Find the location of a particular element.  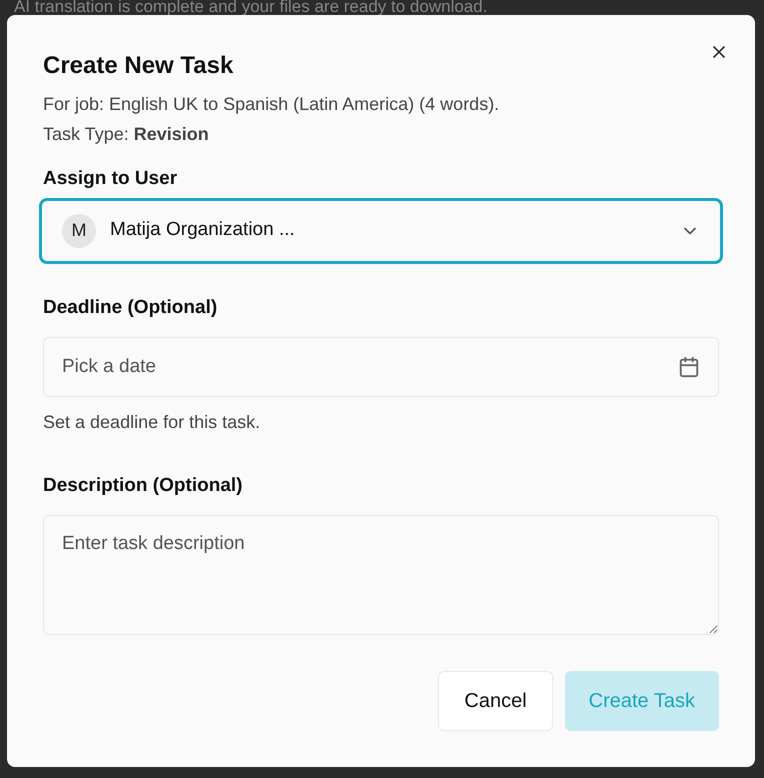

date-picker: Pick a date is located at coordinates (381, 367).